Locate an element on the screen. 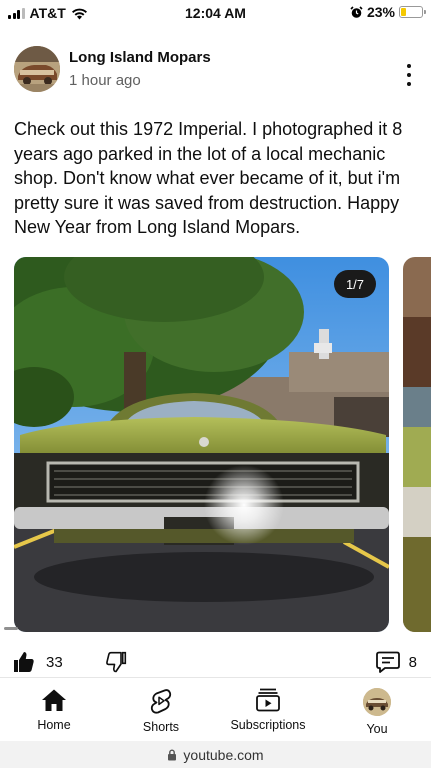 This screenshot has height=768, width=431. dislike-button is located at coordinates (116, 664).